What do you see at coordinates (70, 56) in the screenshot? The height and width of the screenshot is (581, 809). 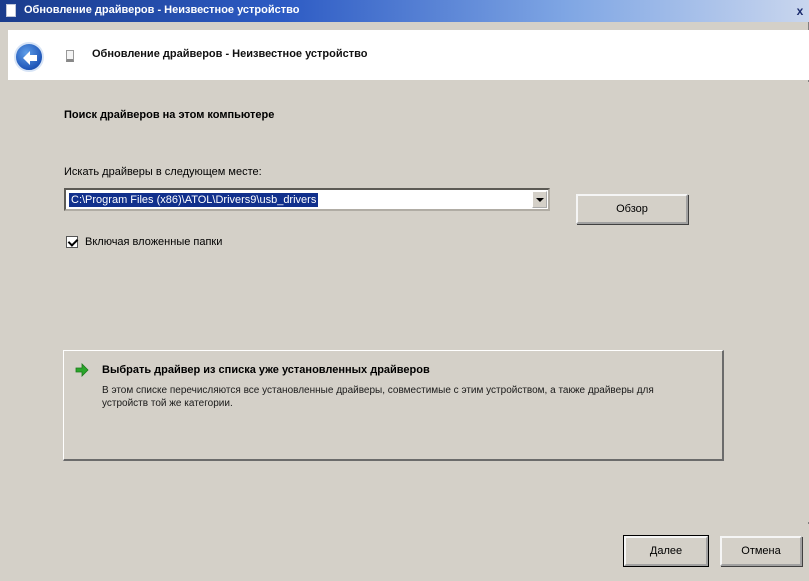 I see `device-icon` at bounding box center [70, 56].